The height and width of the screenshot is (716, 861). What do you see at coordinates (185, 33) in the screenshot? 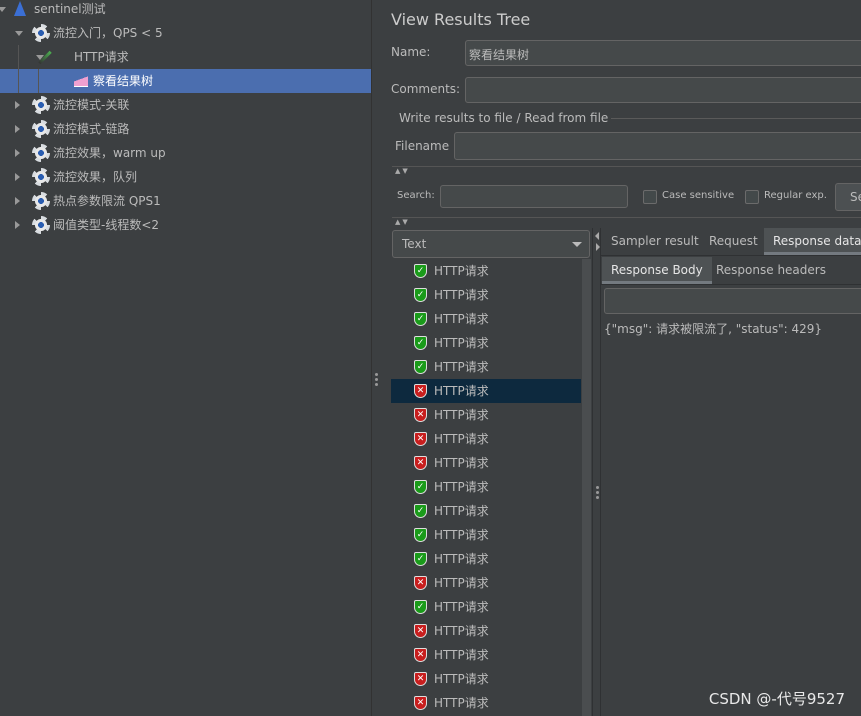
I see `tree-node: 流控入门，QPS < 5` at bounding box center [185, 33].